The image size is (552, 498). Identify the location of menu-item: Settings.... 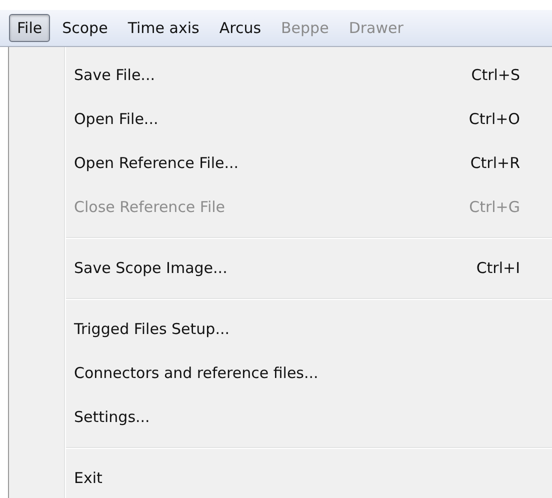
(280, 417).